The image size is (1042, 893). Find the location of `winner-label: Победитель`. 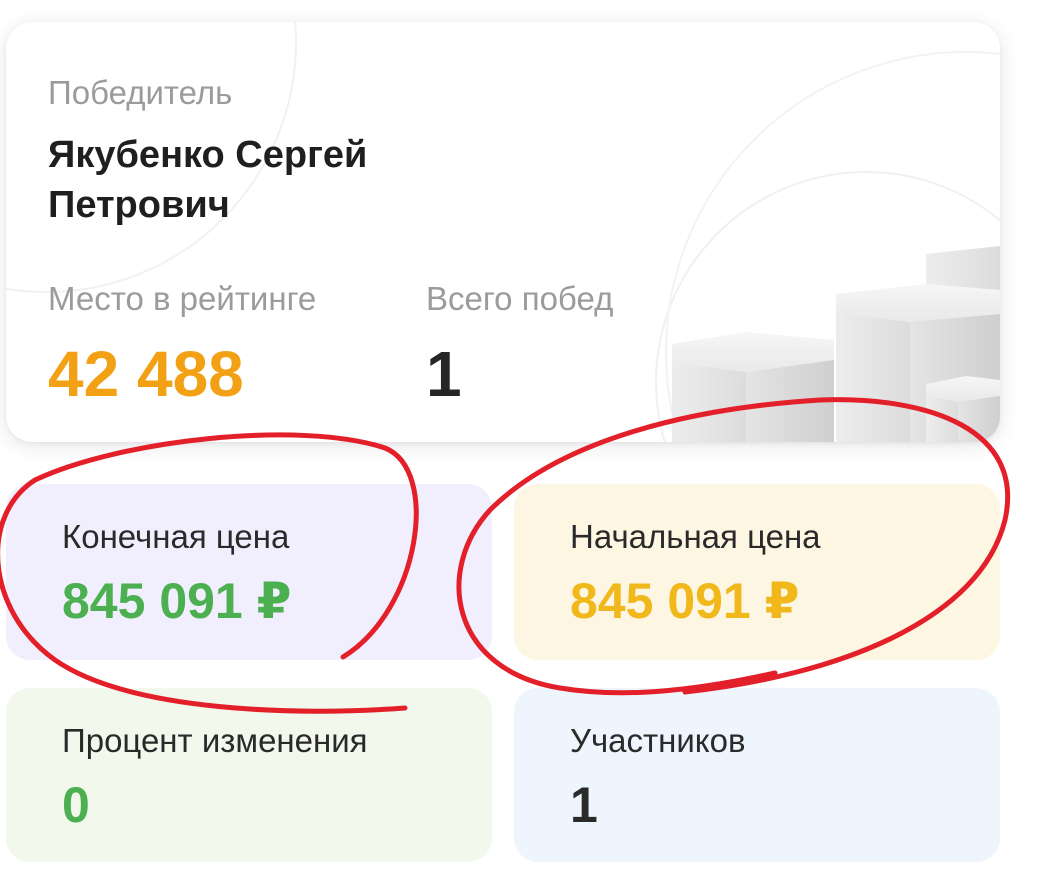

winner-label: Победитель is located at coordinates (140, 92).